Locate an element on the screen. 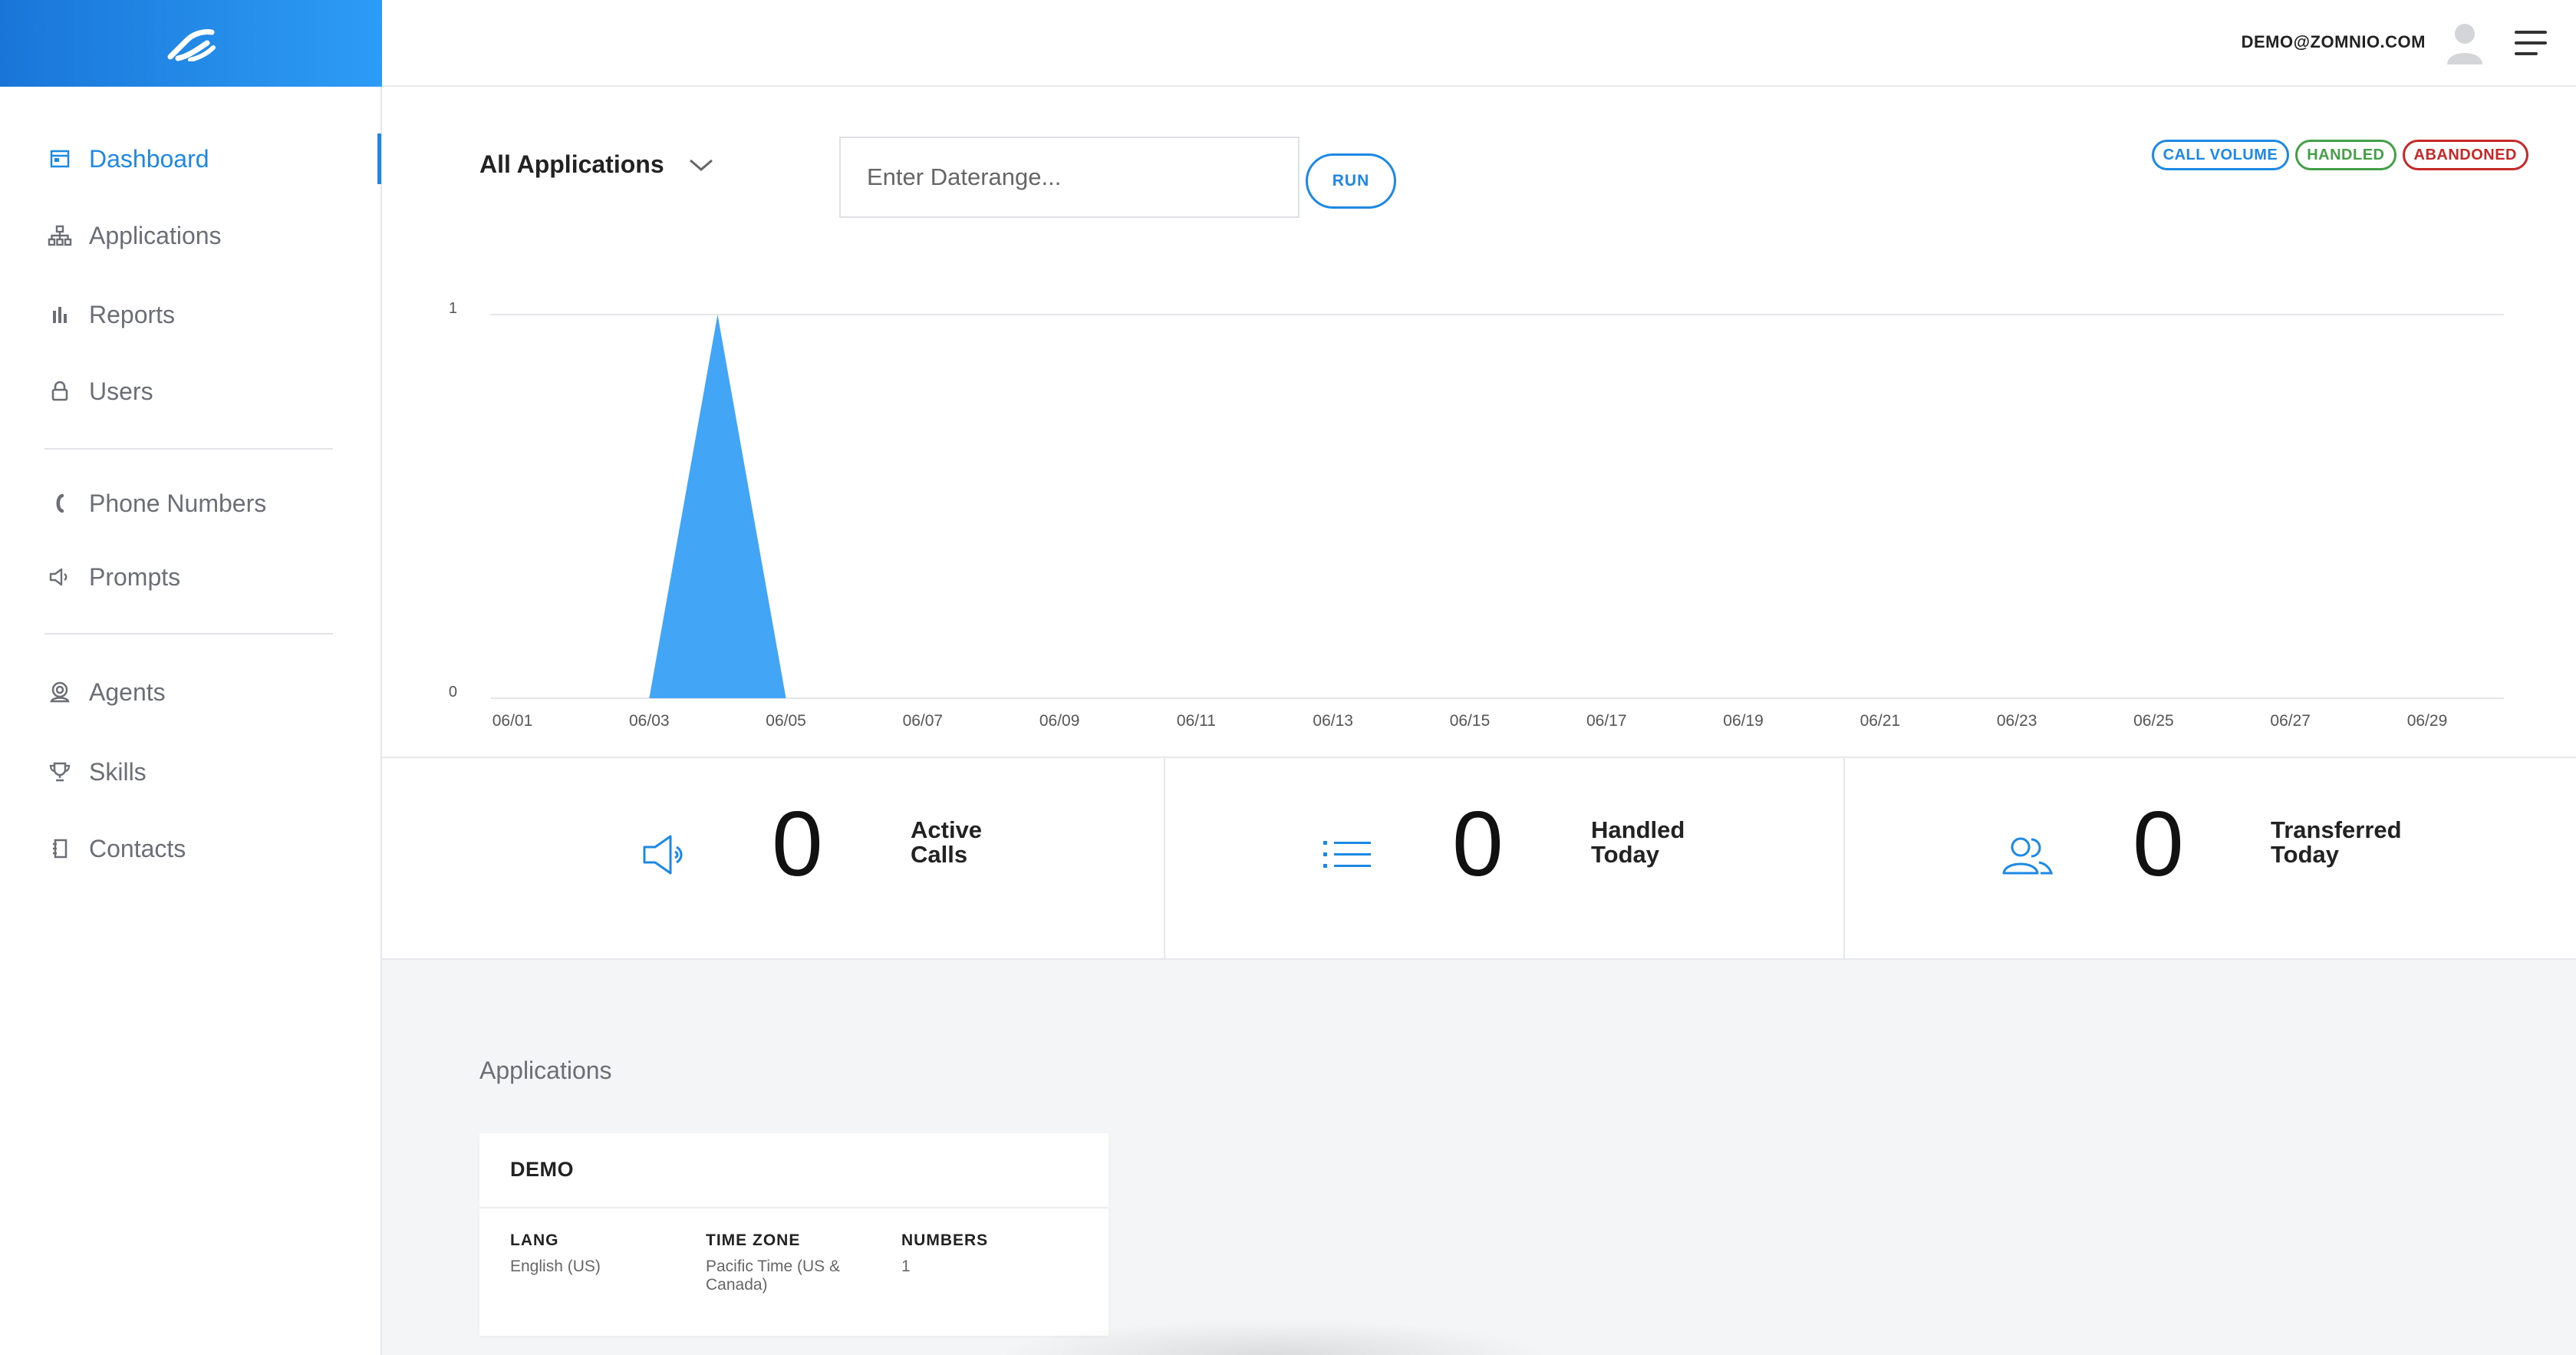 The width and height of the screenshot is (2576, 1355). y-tick-label: 1 is located at coordinates (453, 308).